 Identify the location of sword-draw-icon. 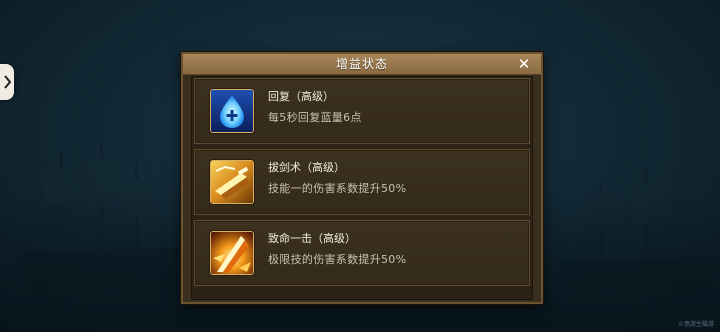
(232, 182).